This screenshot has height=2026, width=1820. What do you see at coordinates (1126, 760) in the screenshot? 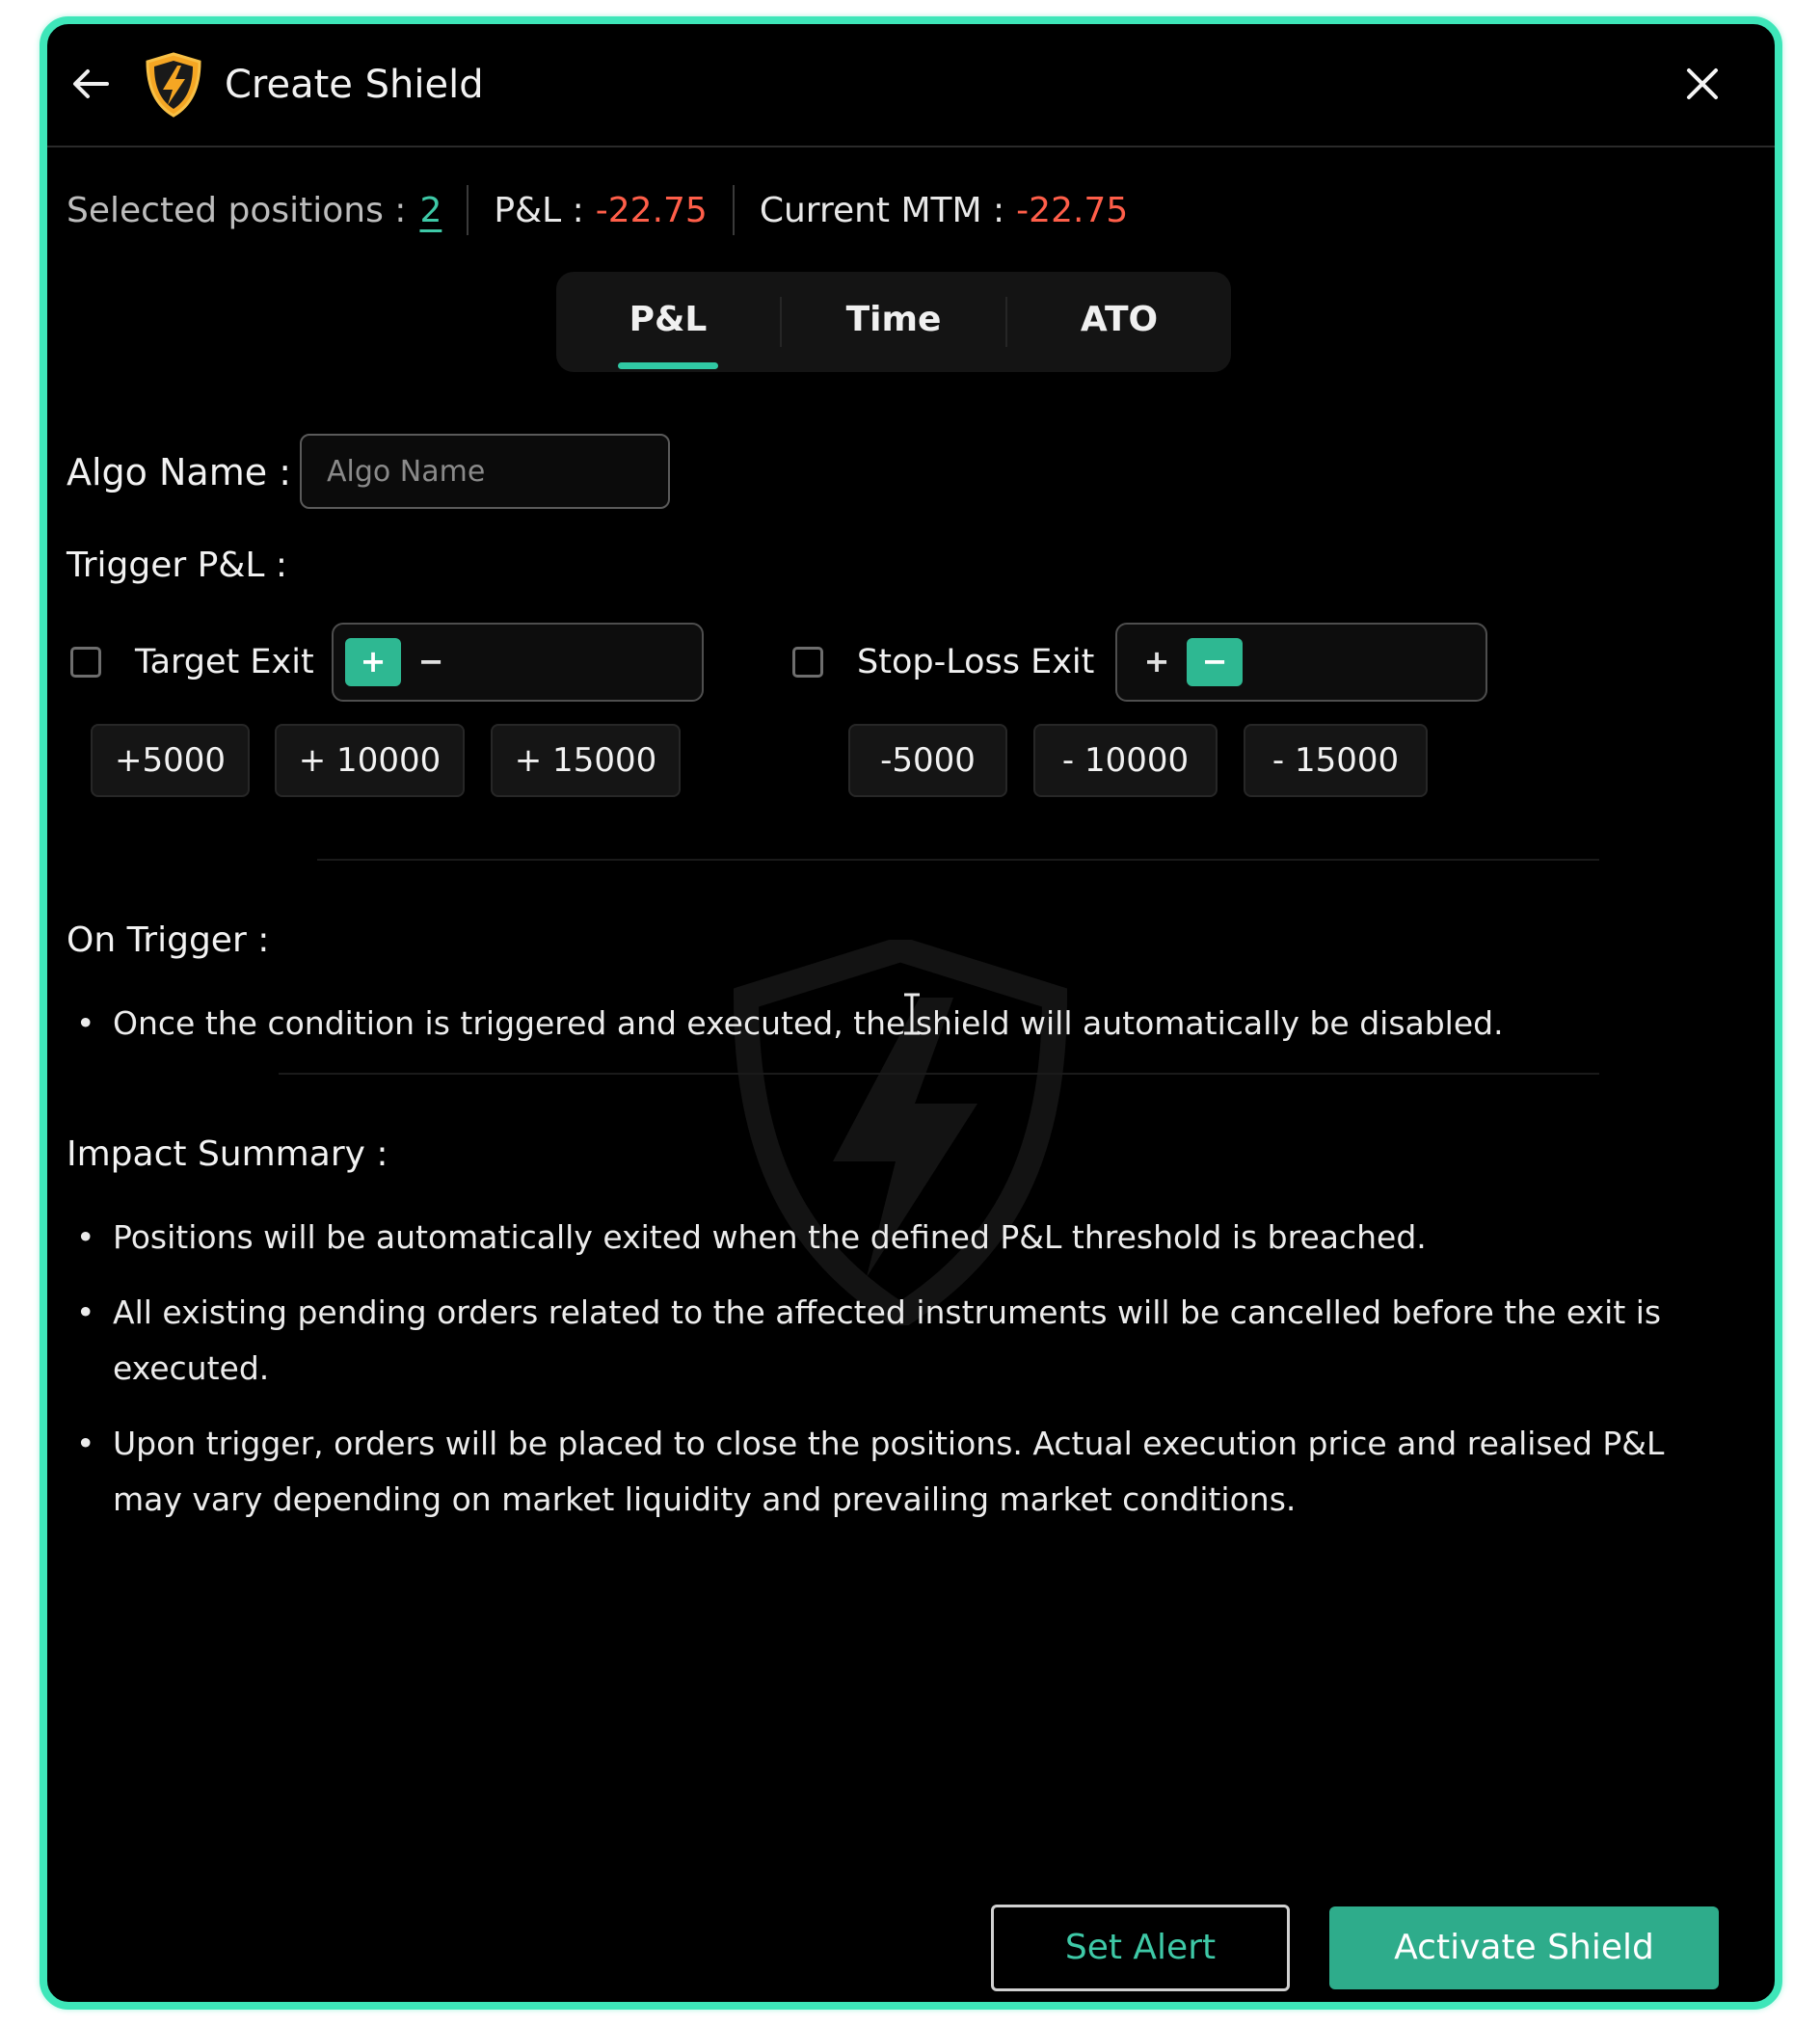
I see `stop-loss-quick-10000-button: - 10000` at bounding box center [1126, 760].